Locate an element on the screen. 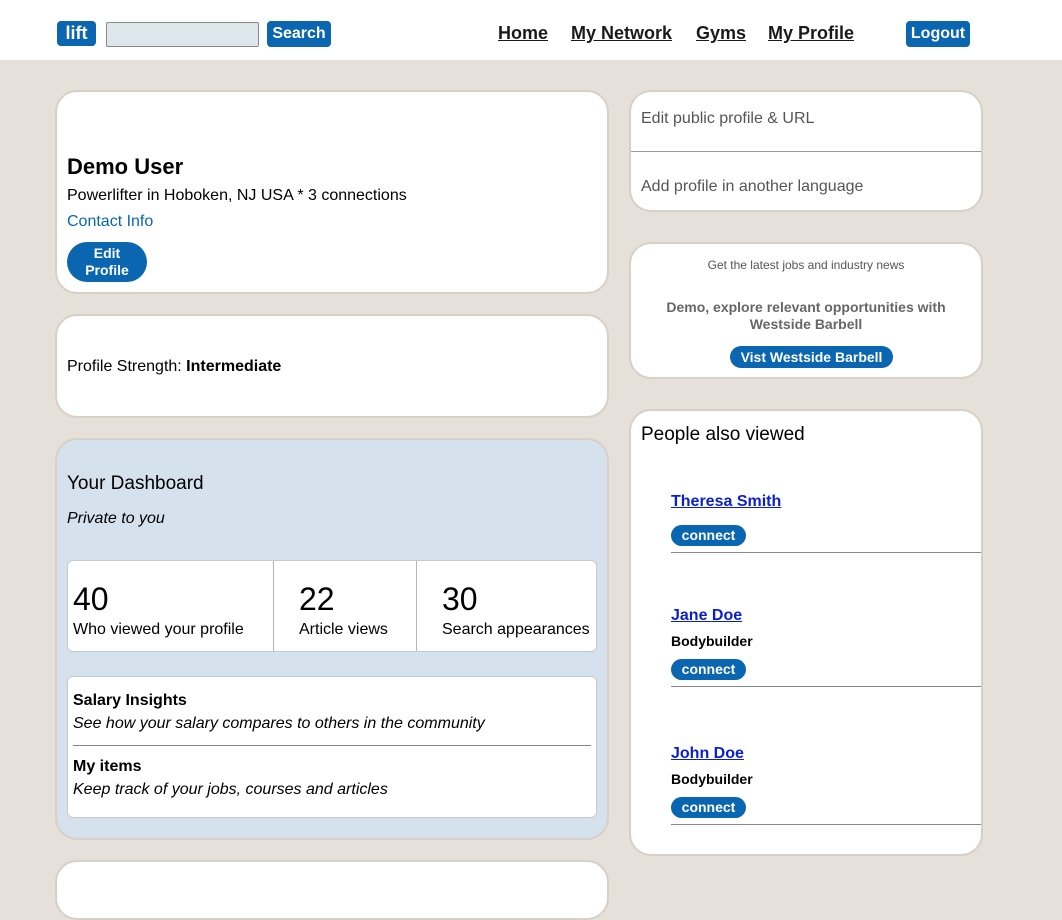 The image size is (1062, 920). profile-name: Demo User is located at coordinates (125, 166).